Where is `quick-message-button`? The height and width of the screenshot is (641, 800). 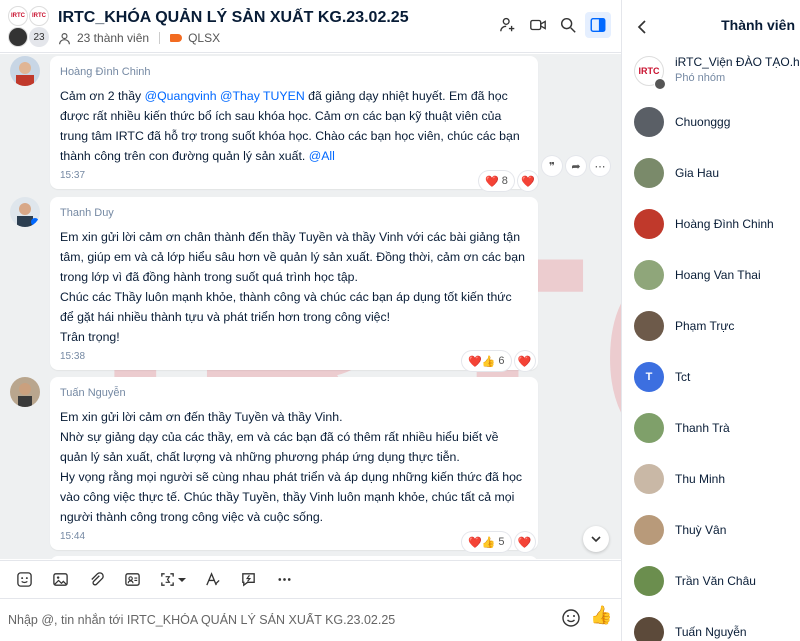
quick-message-button is located at coordinates (248, 580).